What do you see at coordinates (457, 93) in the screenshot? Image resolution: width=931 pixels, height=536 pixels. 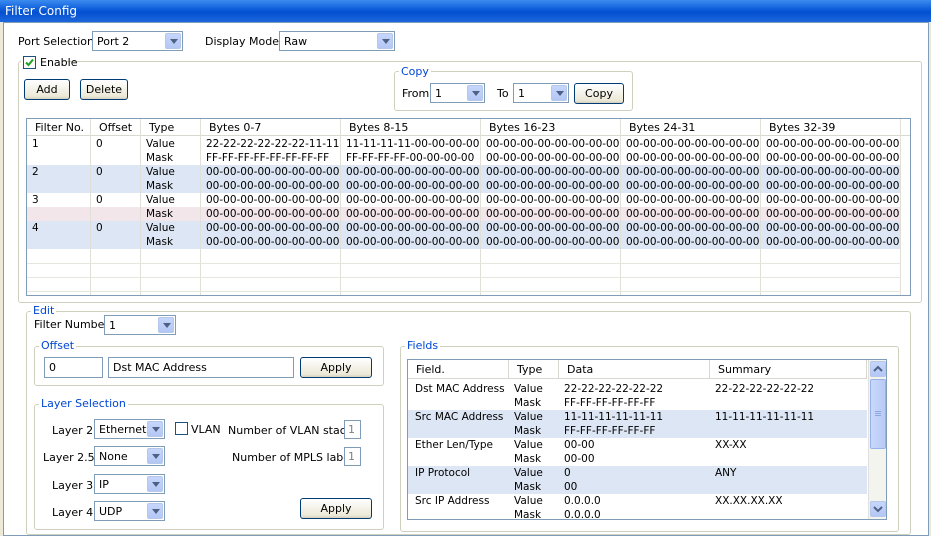 I see `copy-from-combo: 1` at bounding box center [457, 93].